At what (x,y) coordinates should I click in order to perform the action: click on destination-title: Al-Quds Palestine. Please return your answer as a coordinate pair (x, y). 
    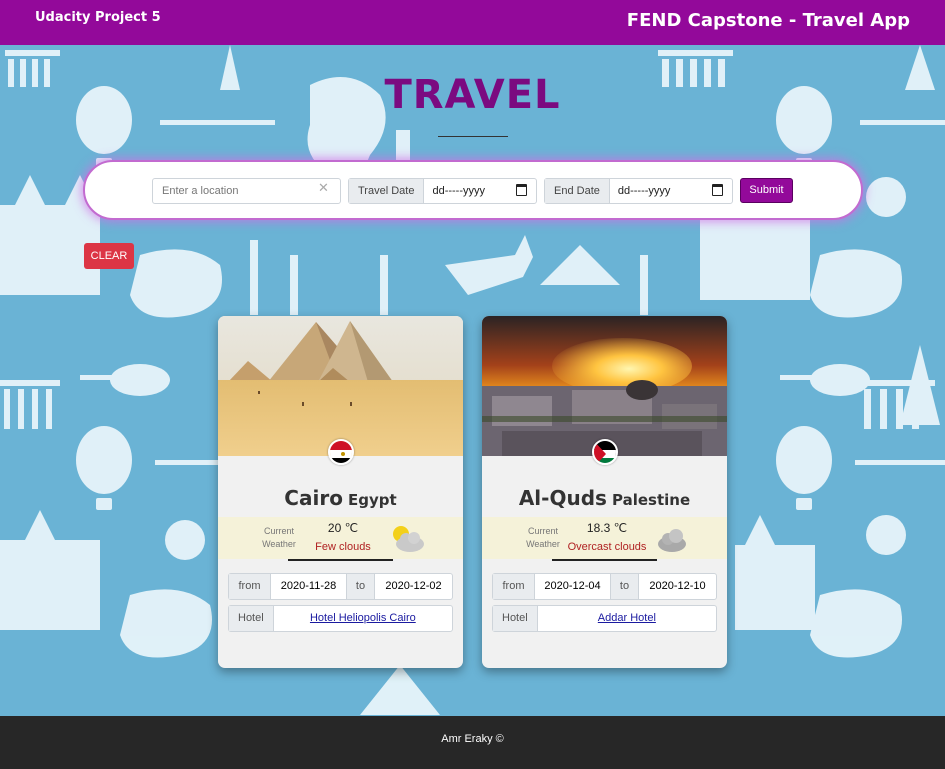
    Looking at the image, I should click on (604, 498).